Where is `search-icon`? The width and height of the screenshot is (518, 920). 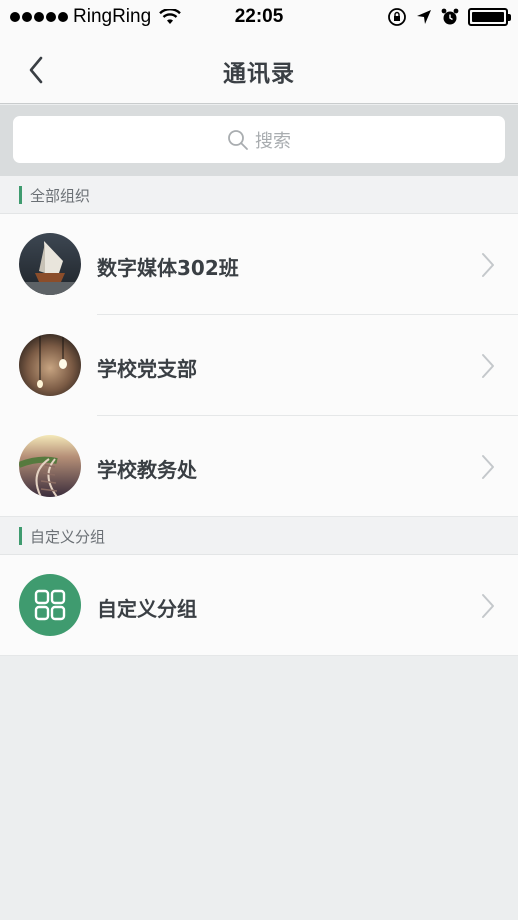
search-icon is located at coordinates (238, 139).